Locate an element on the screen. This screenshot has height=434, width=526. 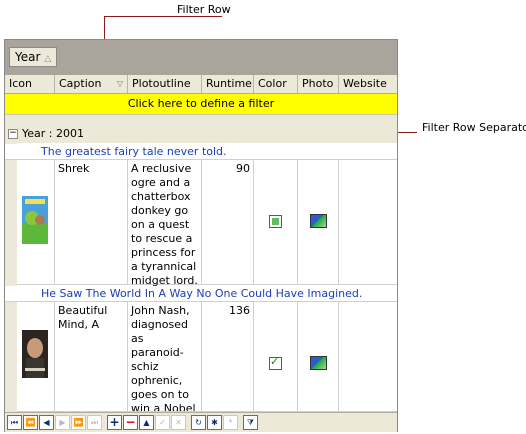
cell-color: ✓ is located at coordinates (276, 357).